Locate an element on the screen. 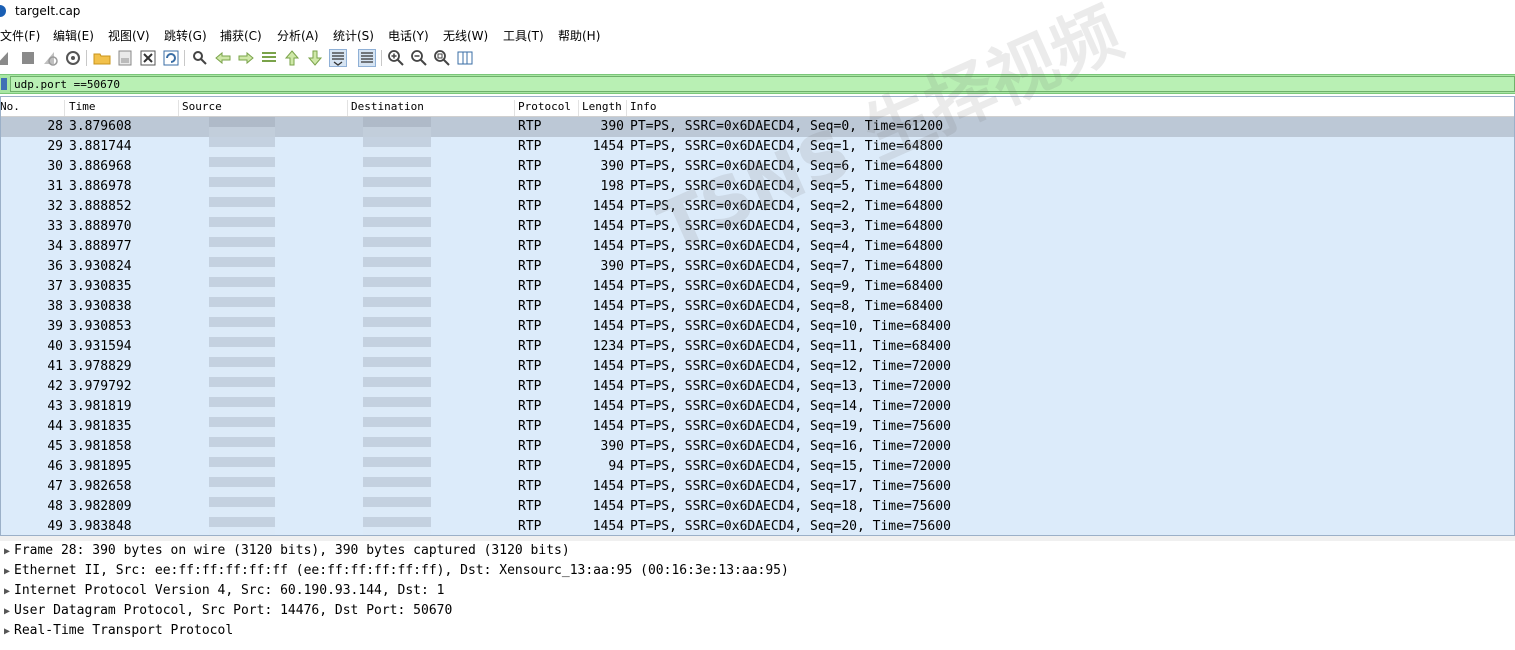 This screenshot has width=1515, height=650. restart-icon is located at coordinates (50, 58).